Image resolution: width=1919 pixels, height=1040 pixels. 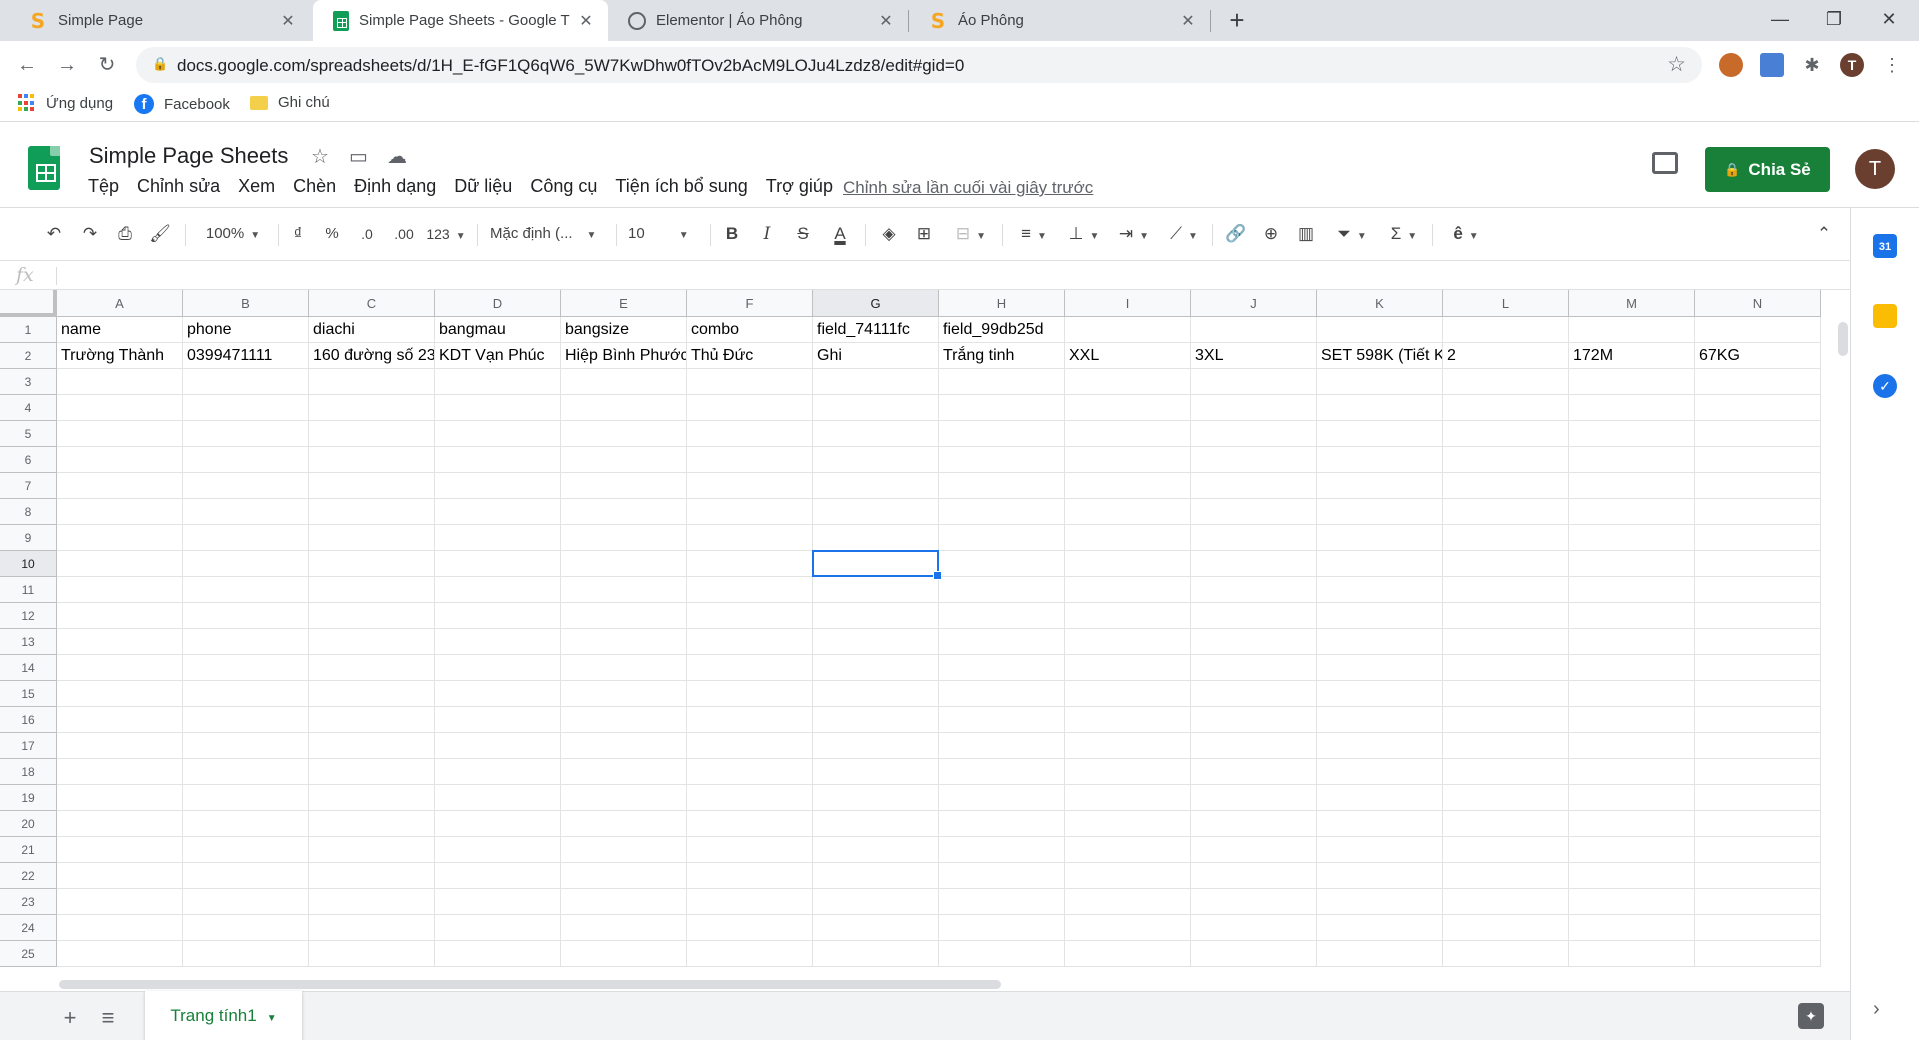 What do you see at coordinates (1506, 668) in the screenshot?
I see `cell-l14` at bounding box center [1506, 668].